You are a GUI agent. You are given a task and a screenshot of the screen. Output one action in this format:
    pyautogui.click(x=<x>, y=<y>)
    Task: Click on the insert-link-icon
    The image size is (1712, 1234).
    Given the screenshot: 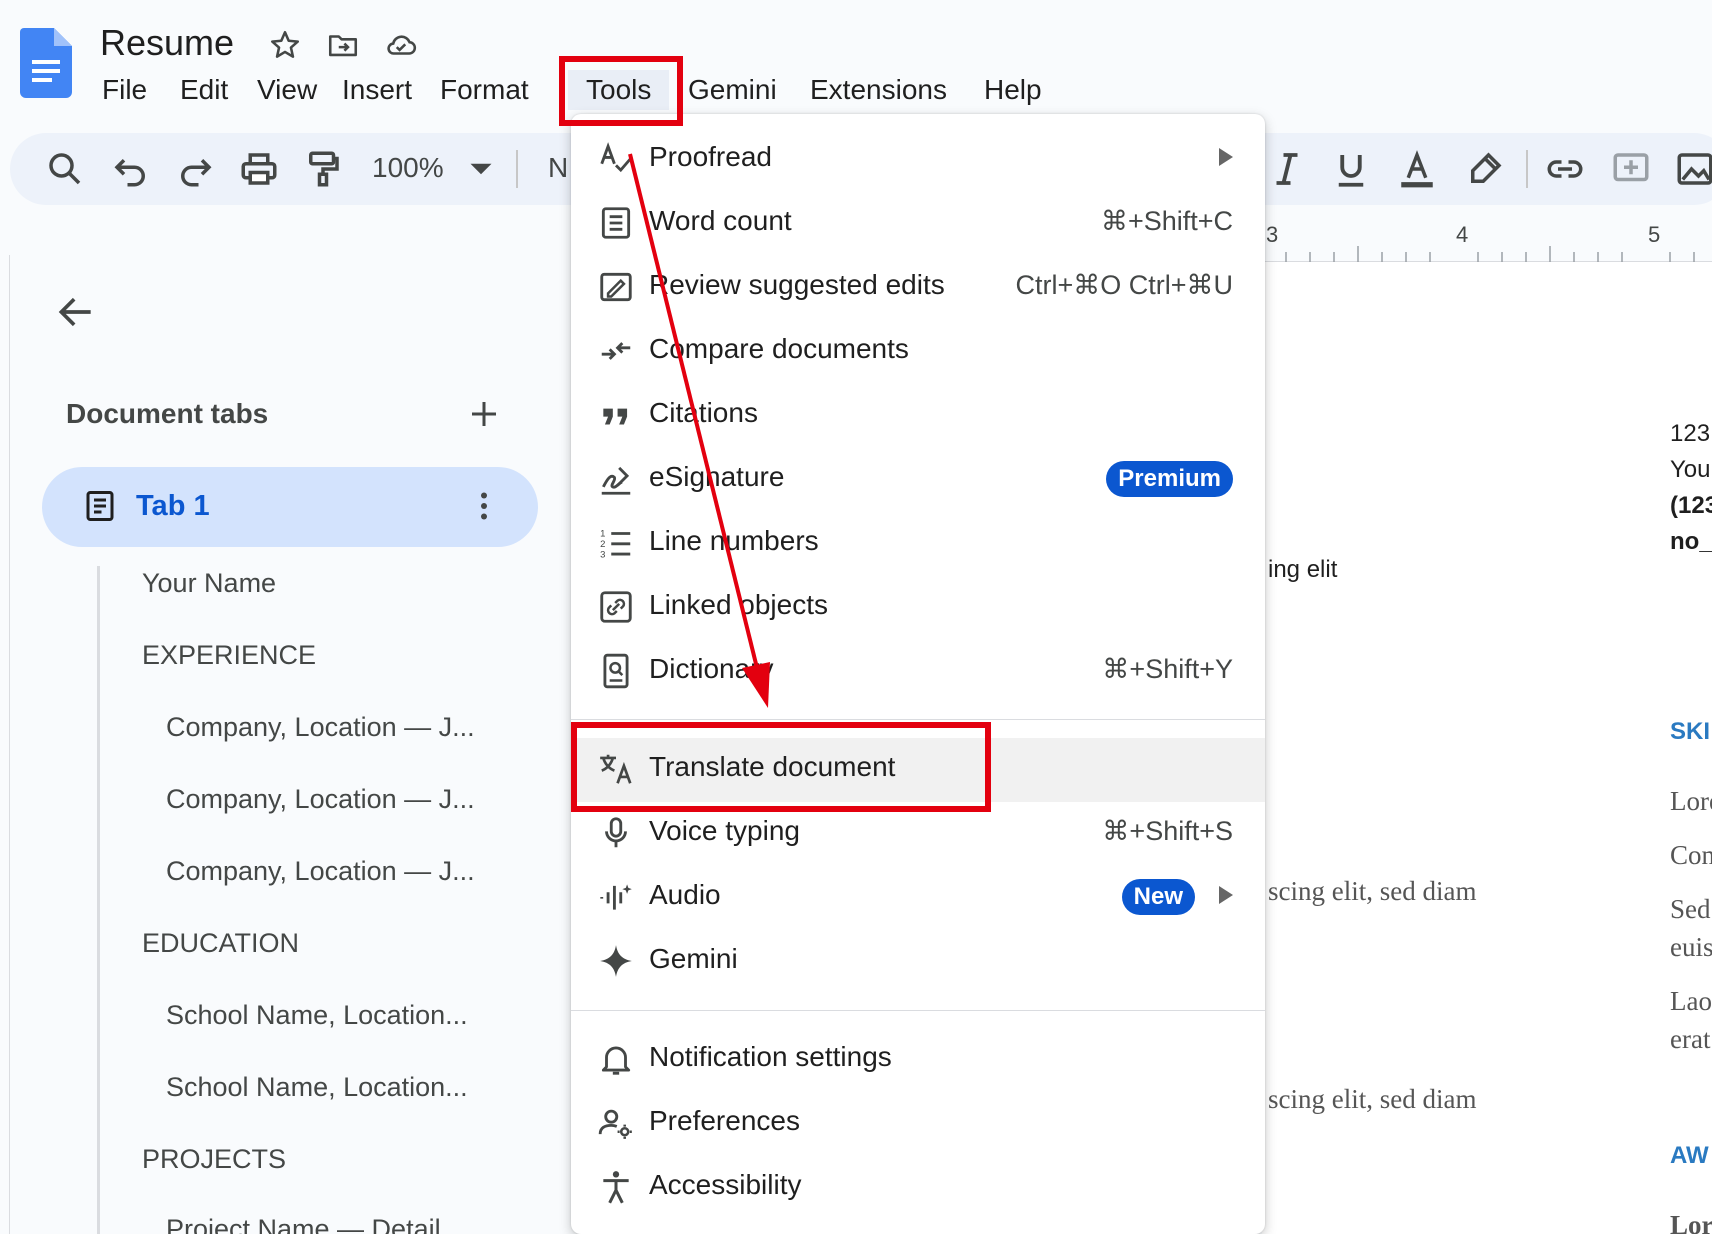 What is the action you would take?
    pyautogui.click(x=1565, y=169)
    